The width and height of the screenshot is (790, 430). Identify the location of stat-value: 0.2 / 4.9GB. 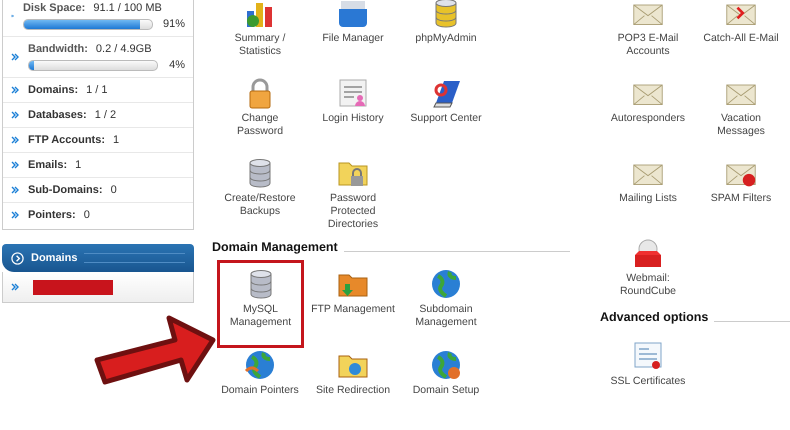
(124, 49).